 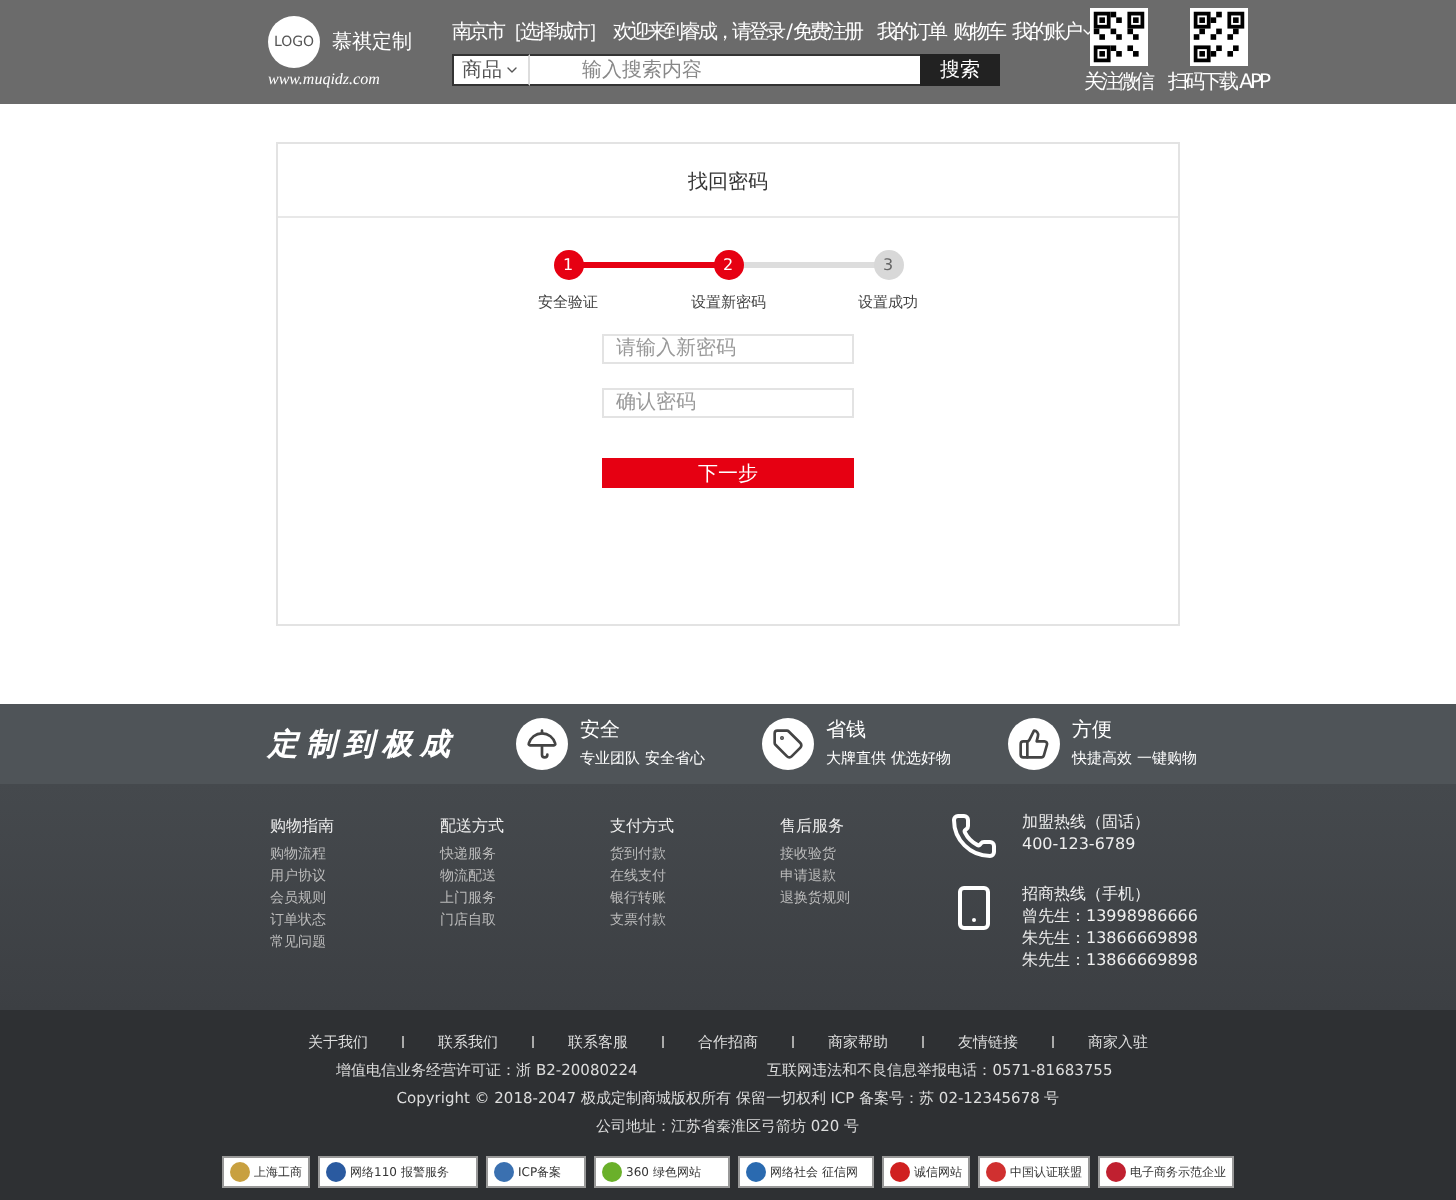 What do you see at coordinates (813, 827) in the screenshot?
I see `column-heading: 售后服务` at bounding box center [813, 827].